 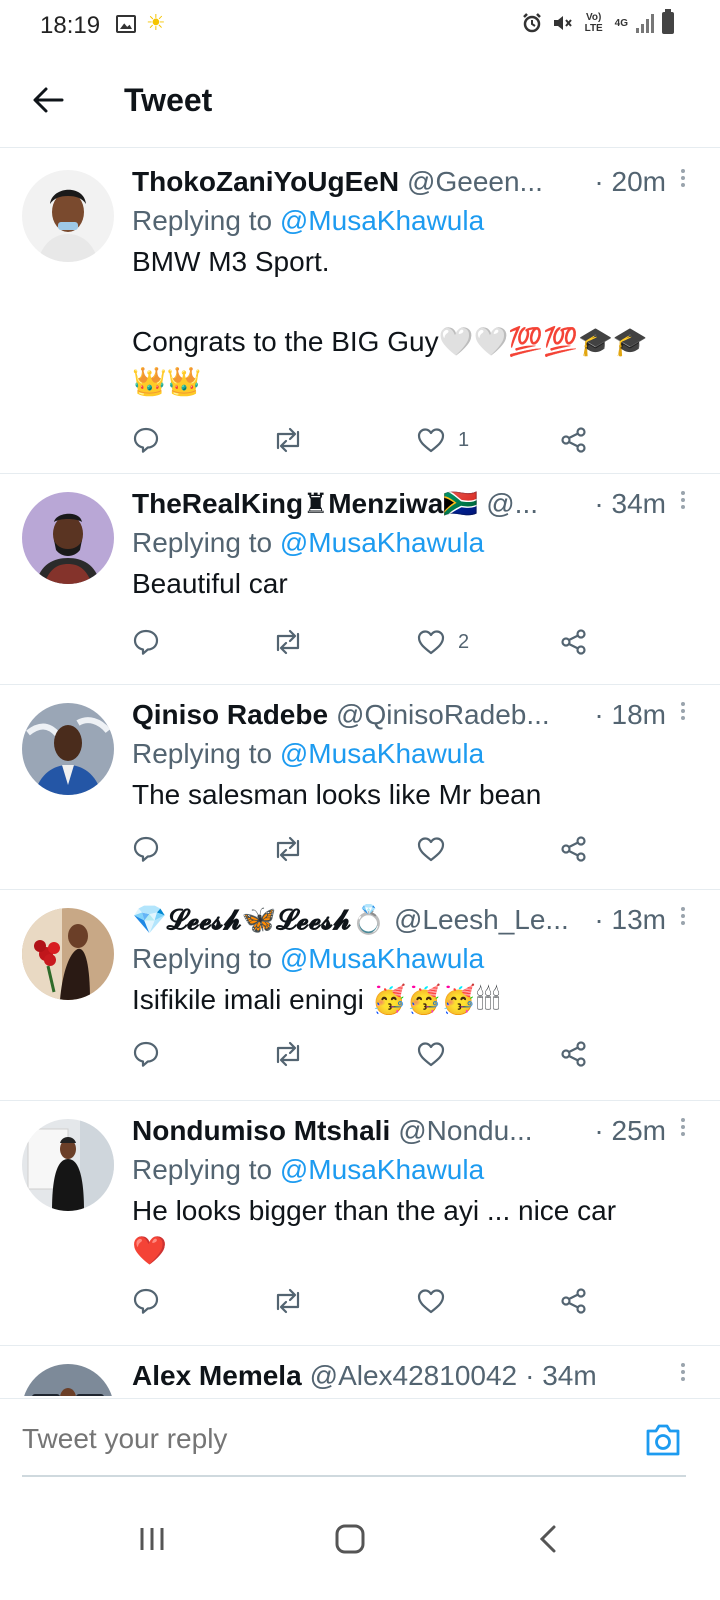 What do you see at coordinates (663, 1440) in the screenshot?
I see `camera-button` at bounding box center [663, 1440].